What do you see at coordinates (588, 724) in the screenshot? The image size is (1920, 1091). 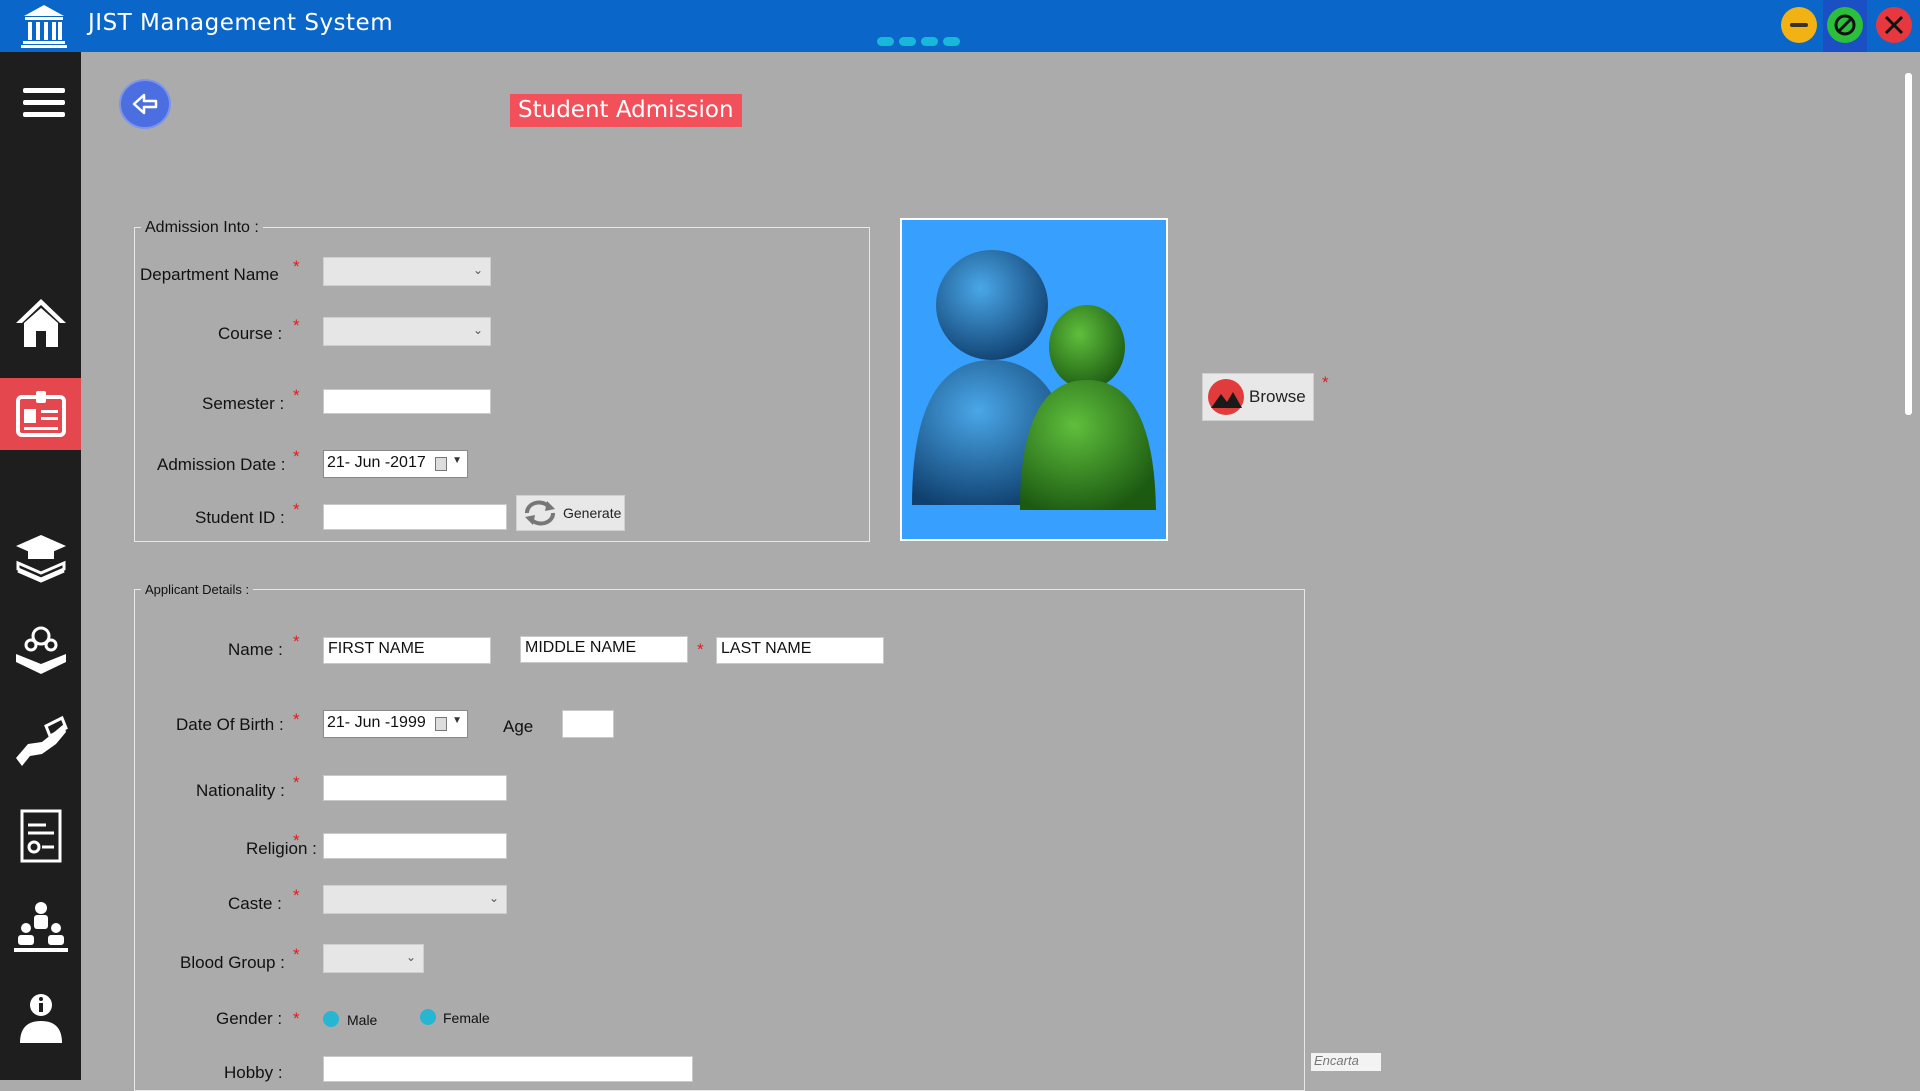 I see `age-input` at bounding box center [588, 724].